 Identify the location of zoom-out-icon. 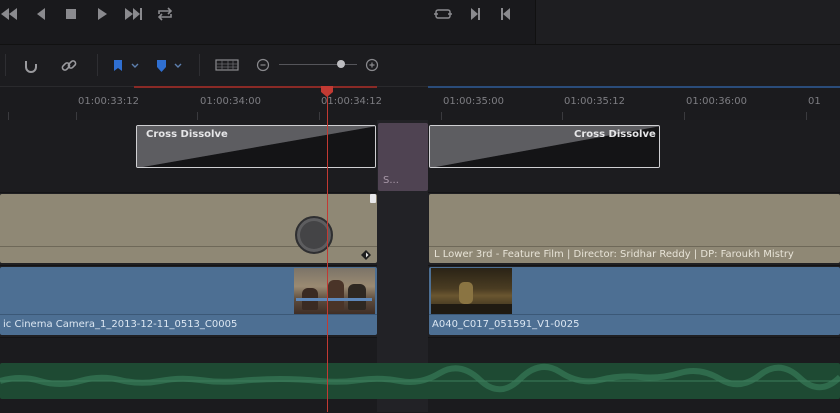
(263, 65).